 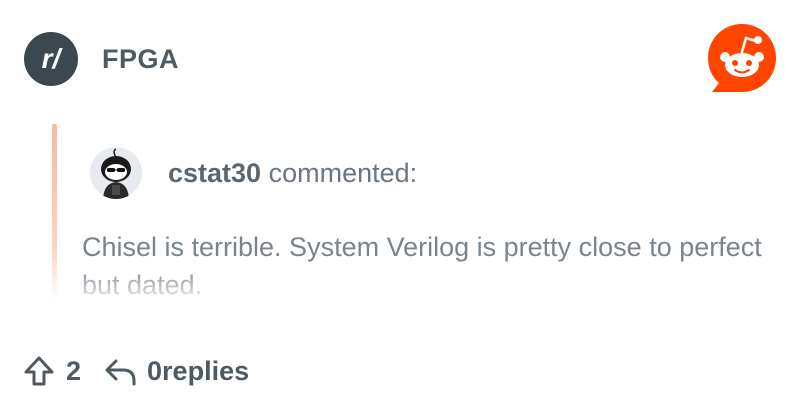 I want to click on reddit-snoo-icon, so click(x=742, y=59).